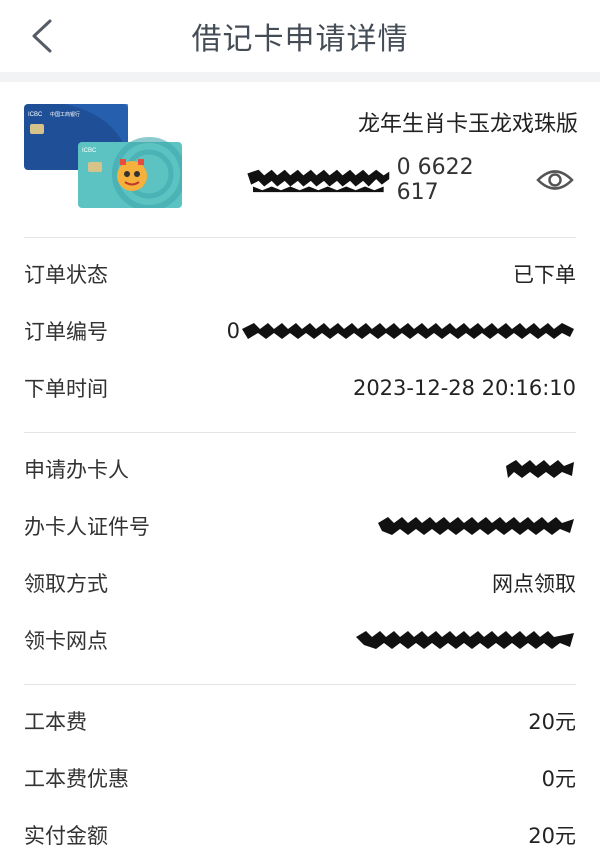 Image resolution: width=600 pixels, height=867 pixels. Describe the element at coordinates (300, 835) in the screenshot. I see `paid-amount-row: 实付金额 20元` at that location.